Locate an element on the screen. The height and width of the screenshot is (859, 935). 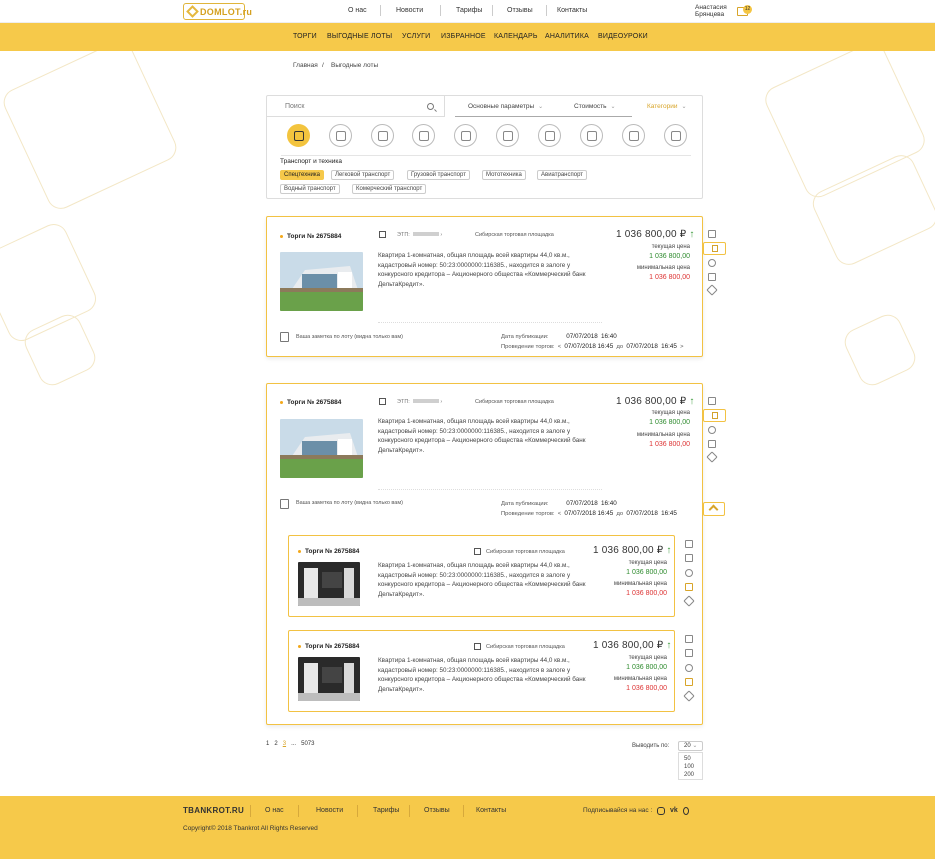
category-documents-icon is located at coordinates (633, 135).